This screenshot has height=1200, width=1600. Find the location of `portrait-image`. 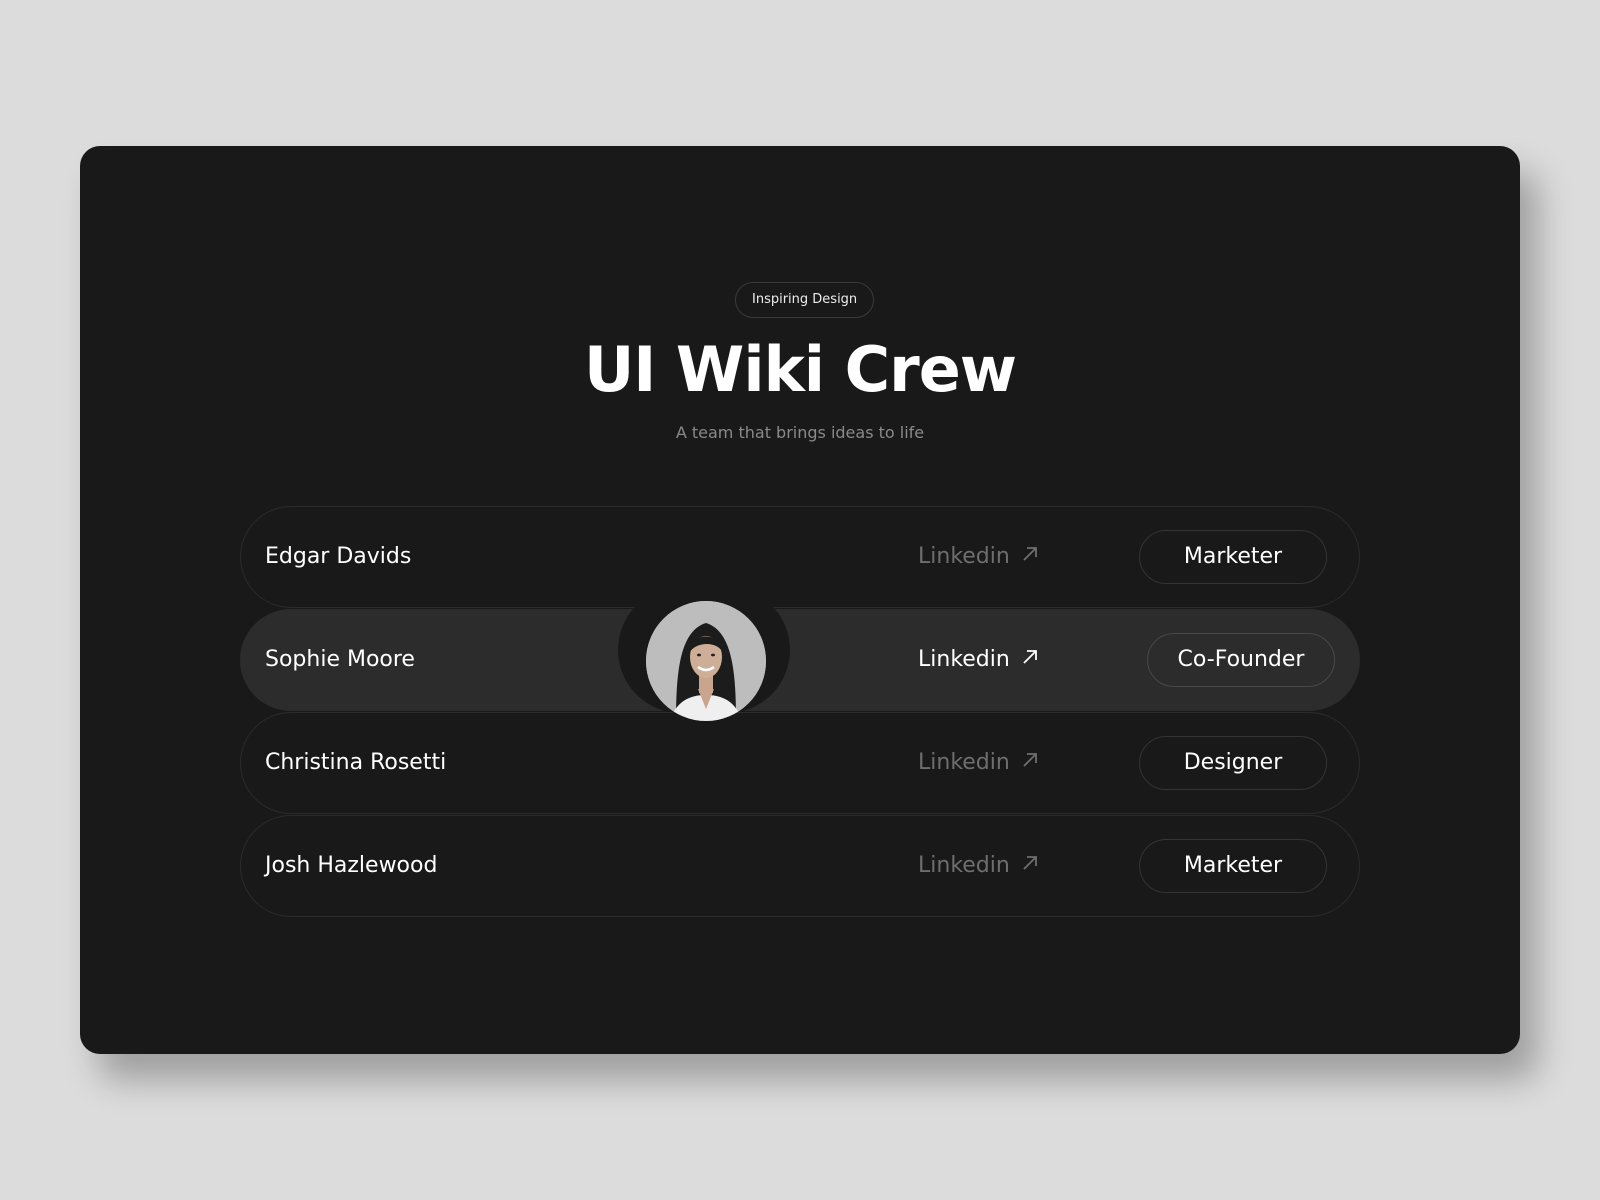

portrait-image is located at coordinates (706, 661).